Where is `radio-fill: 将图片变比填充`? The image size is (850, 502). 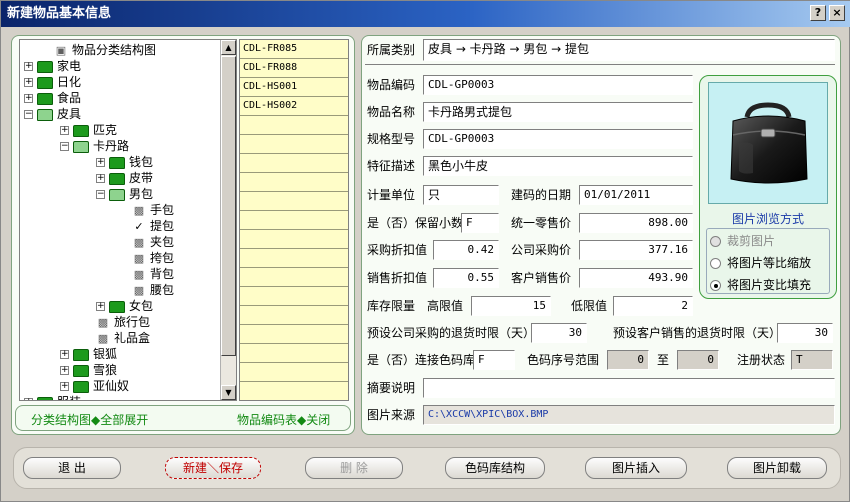
radio-fill: 将图片变比填充 is located at coordinates (760, 285).